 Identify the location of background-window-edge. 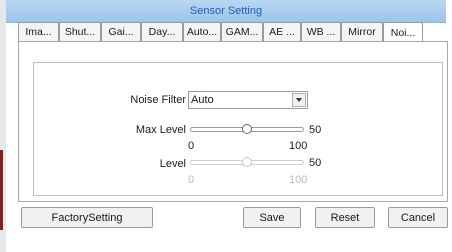
(1, 190).